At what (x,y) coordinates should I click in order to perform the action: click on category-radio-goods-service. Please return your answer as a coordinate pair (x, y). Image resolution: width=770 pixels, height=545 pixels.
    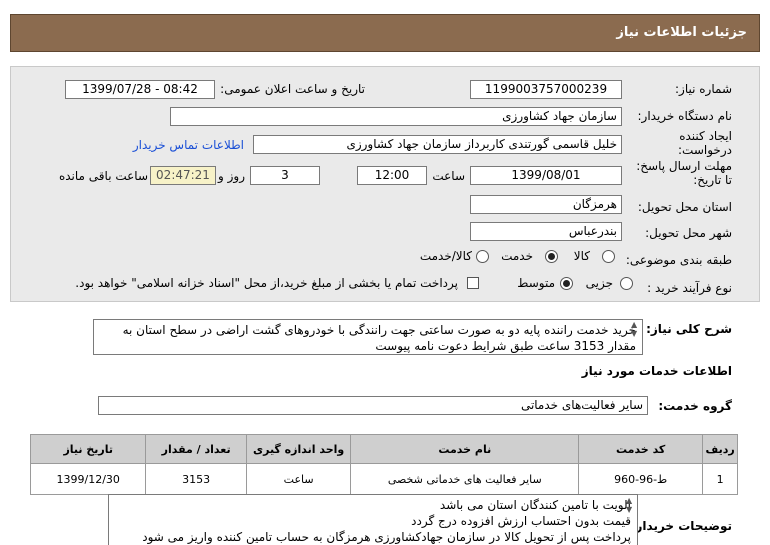
    Looking at the image, I should click on (482, 256).